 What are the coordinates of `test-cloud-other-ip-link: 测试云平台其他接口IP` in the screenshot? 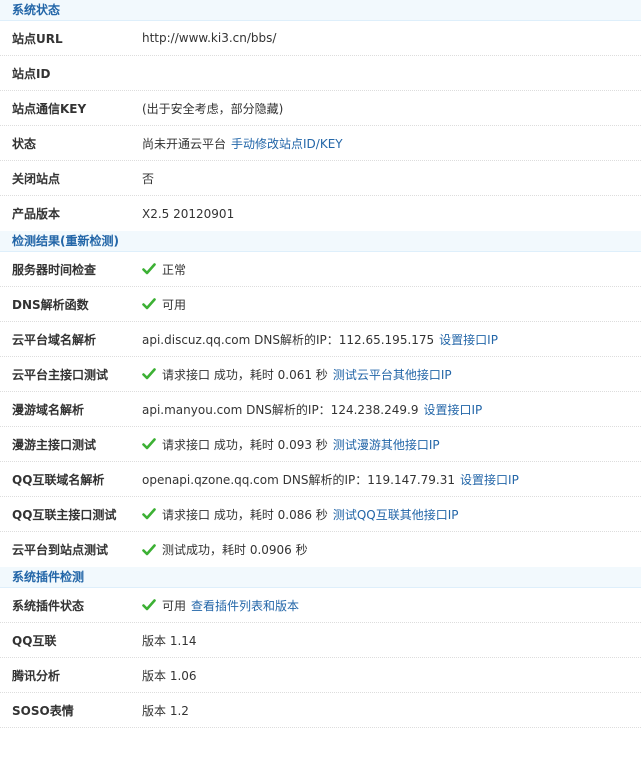 It's located at (392, 374).